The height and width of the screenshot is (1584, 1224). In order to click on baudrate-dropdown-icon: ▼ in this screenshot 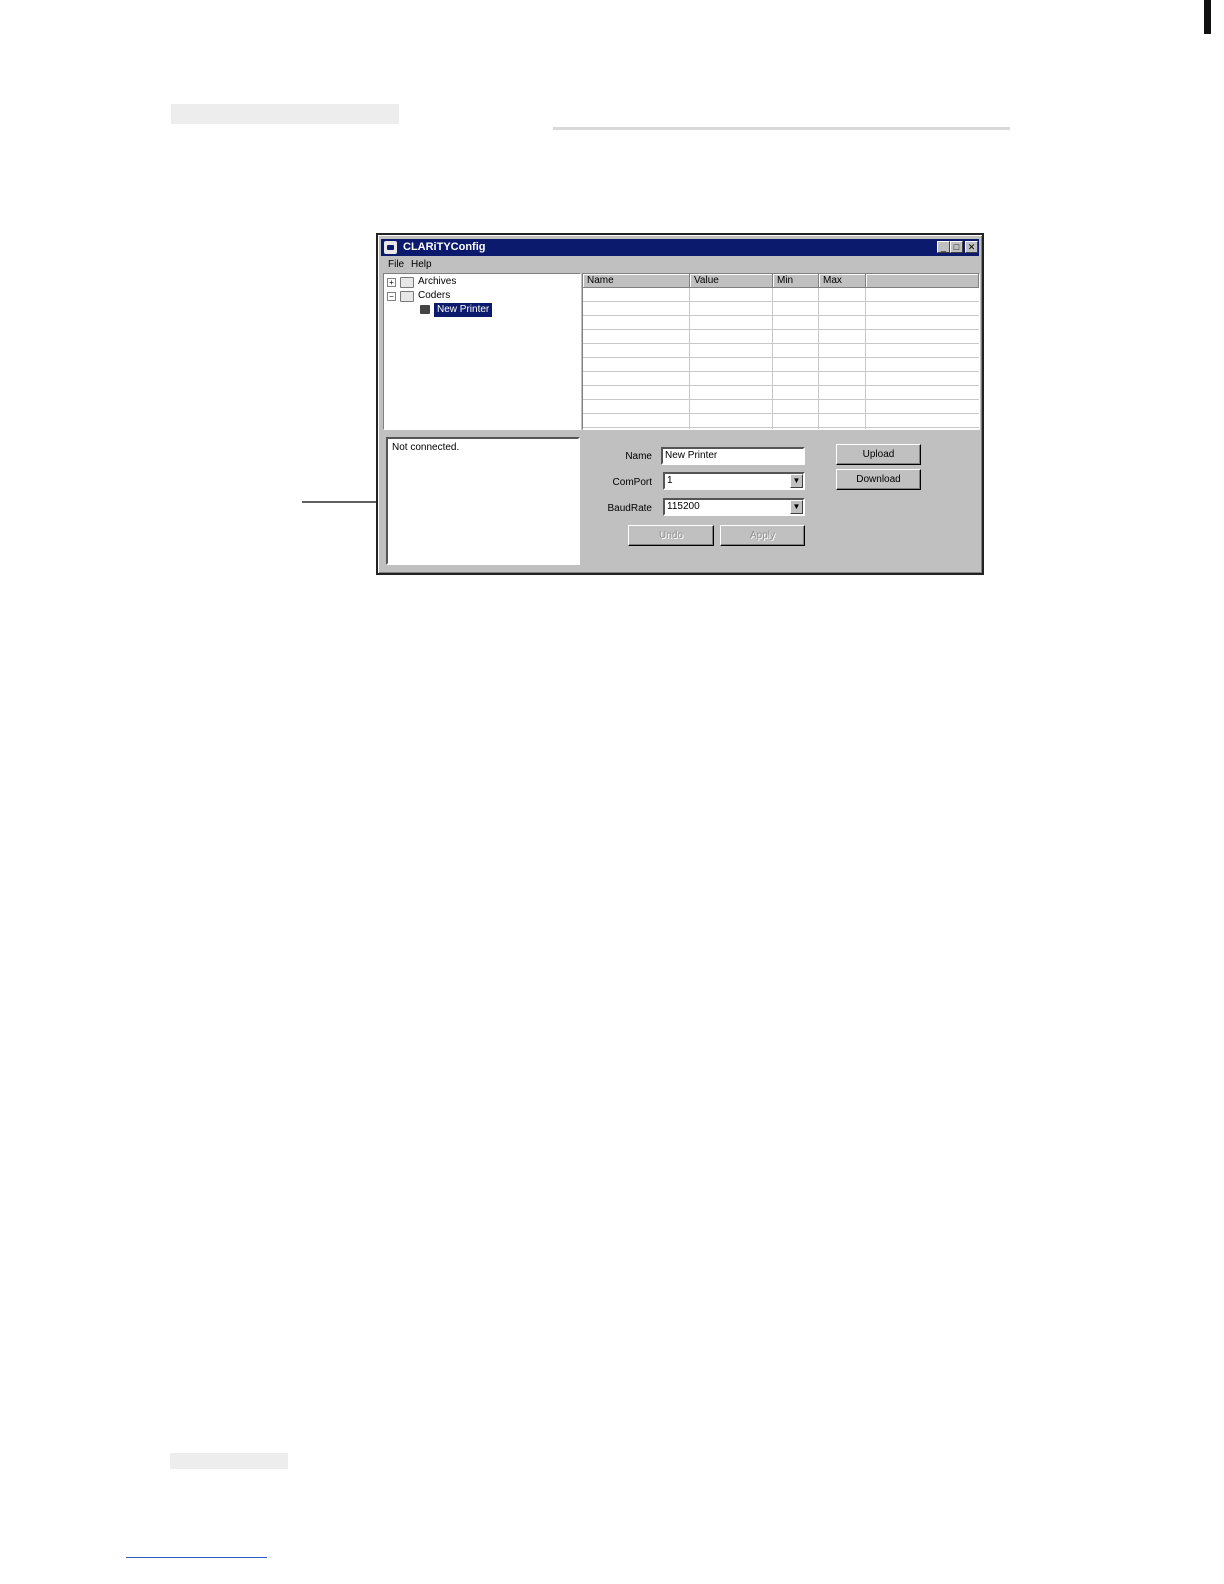, I will do `click(796, 507)`.